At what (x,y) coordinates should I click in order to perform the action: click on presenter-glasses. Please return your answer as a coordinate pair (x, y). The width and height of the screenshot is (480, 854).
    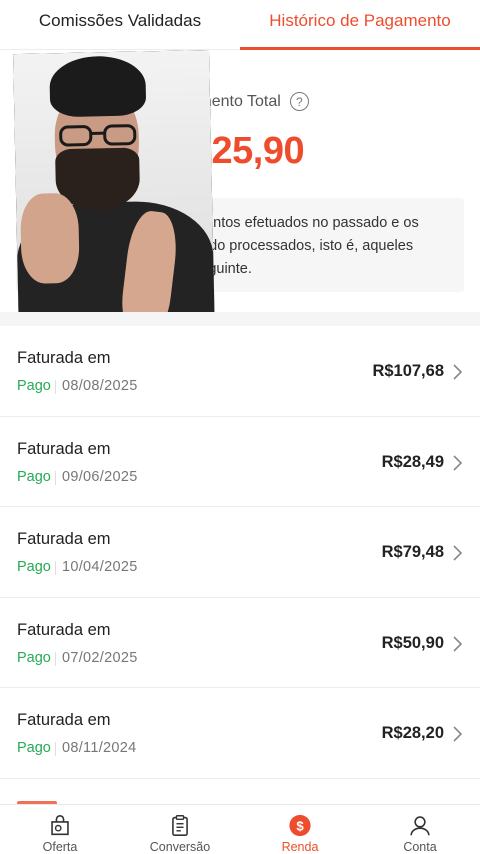
    Looking at the image, I should click on (98, 135).